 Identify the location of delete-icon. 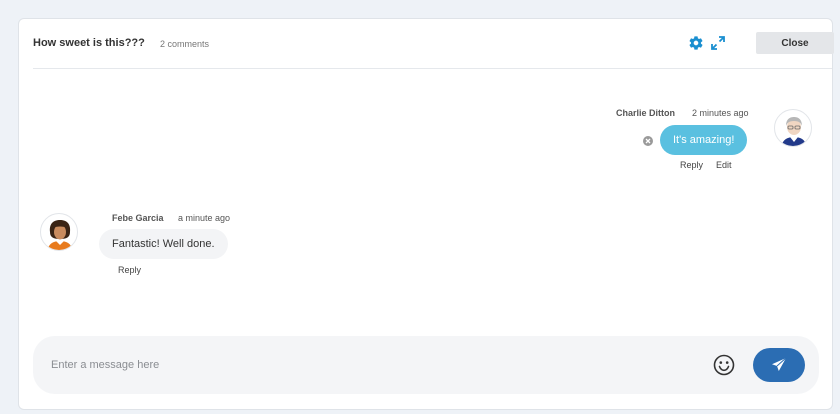
(648, 141).